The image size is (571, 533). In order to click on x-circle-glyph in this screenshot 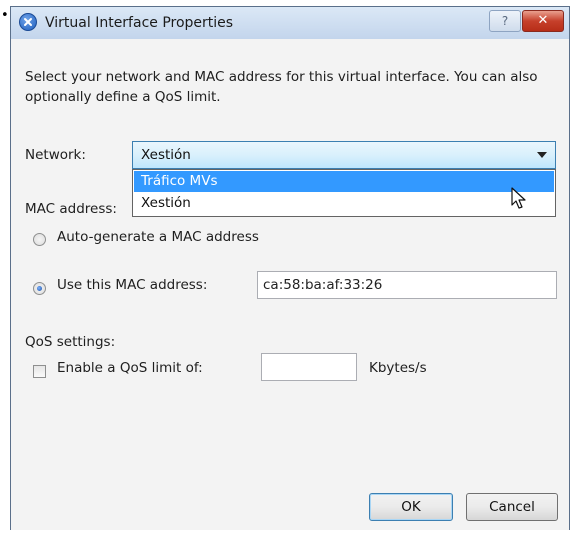, I will do `click(28, 22)`.